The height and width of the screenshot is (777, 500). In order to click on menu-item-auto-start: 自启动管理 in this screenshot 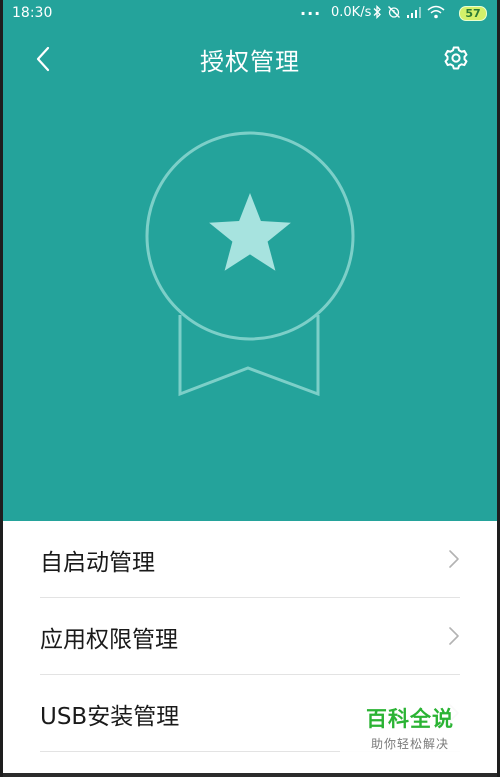, I will do `click(250, 559)`.